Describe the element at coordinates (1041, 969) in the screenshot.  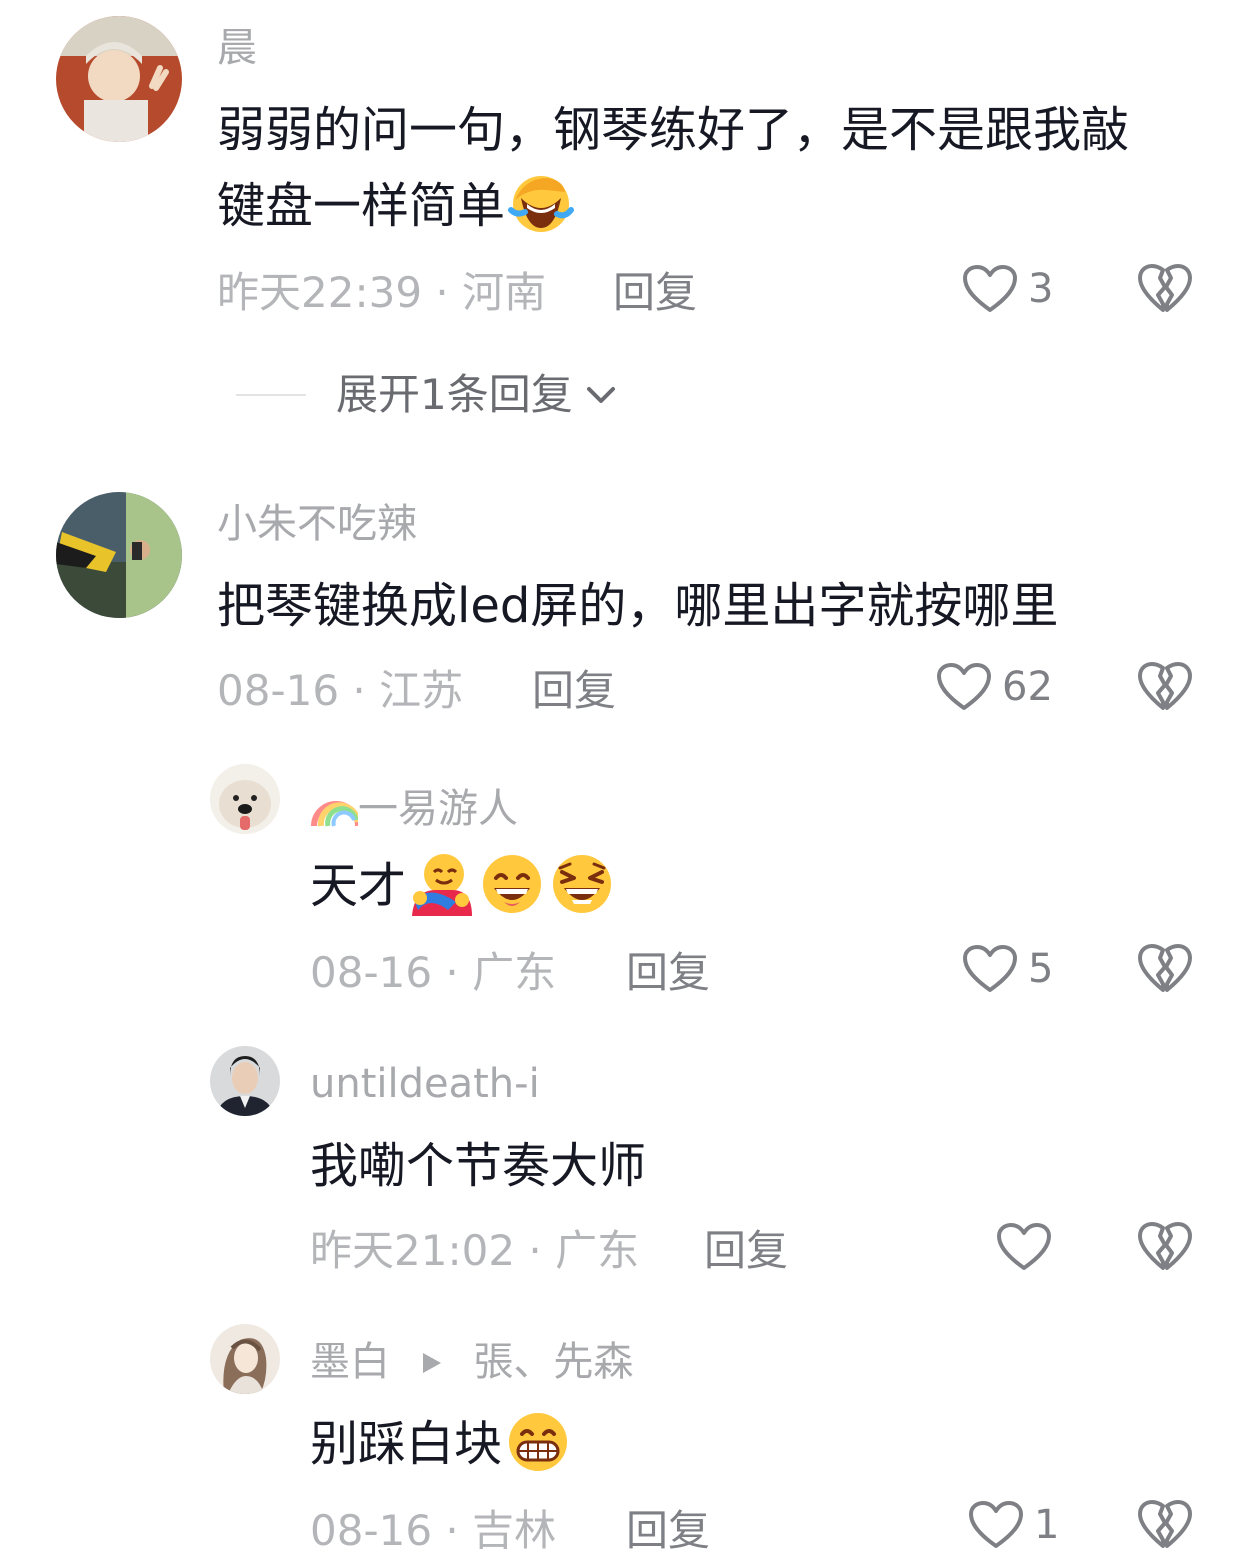
I see `like-count: 5` at that location.